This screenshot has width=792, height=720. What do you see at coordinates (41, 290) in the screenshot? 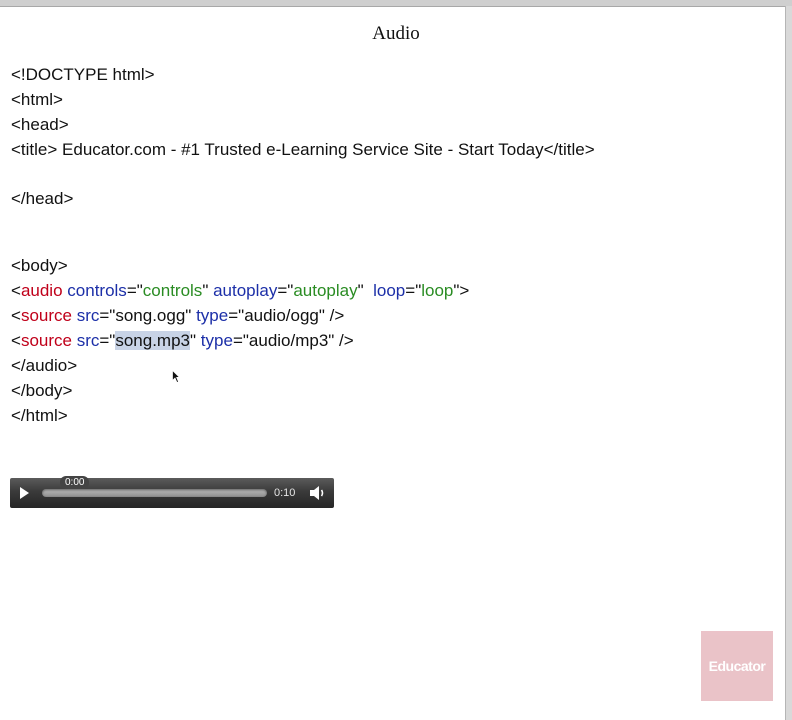
I see `code-tag-name: audio` at bounding box center [41, 290].